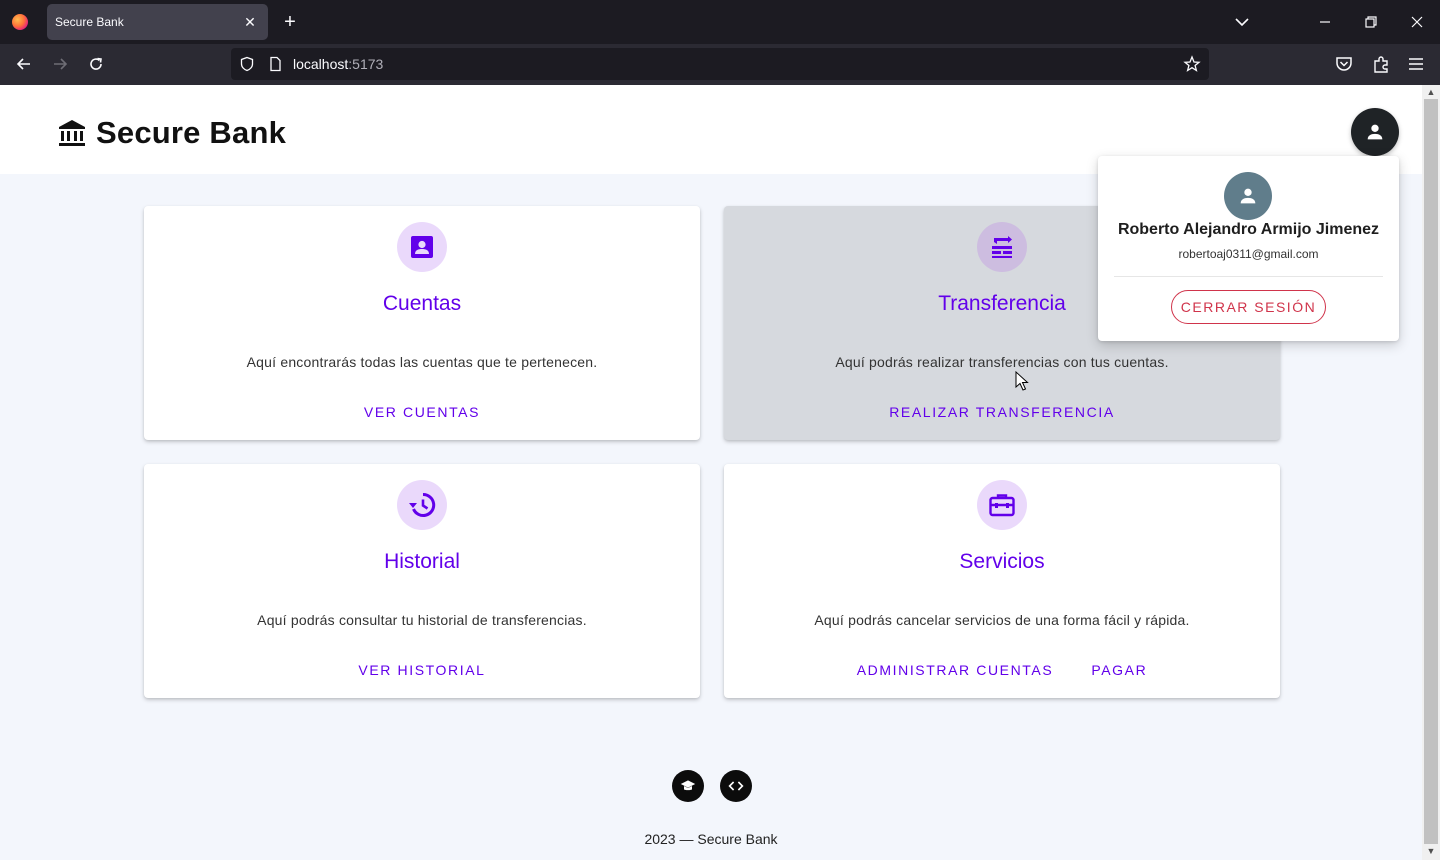 Image resolution: width=1440 pixels, height=860 pixels. What do you see at coordinates (1002, 412) in the screenshot?
I see `realizar-transferencia-button: REALIZAR TRANSFERENCIA` at bounding box center [1002, 412].